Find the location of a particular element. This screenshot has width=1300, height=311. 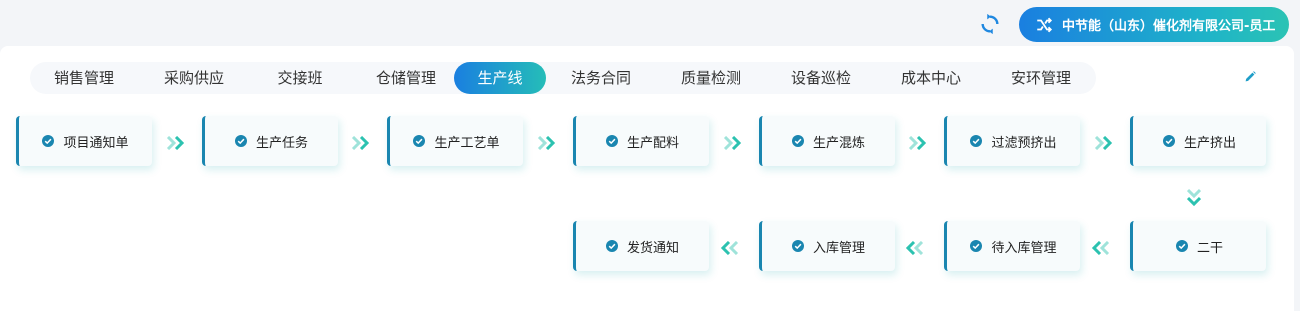

tab-warehouse: 仓储管理 is located at coordinates (406, 78).